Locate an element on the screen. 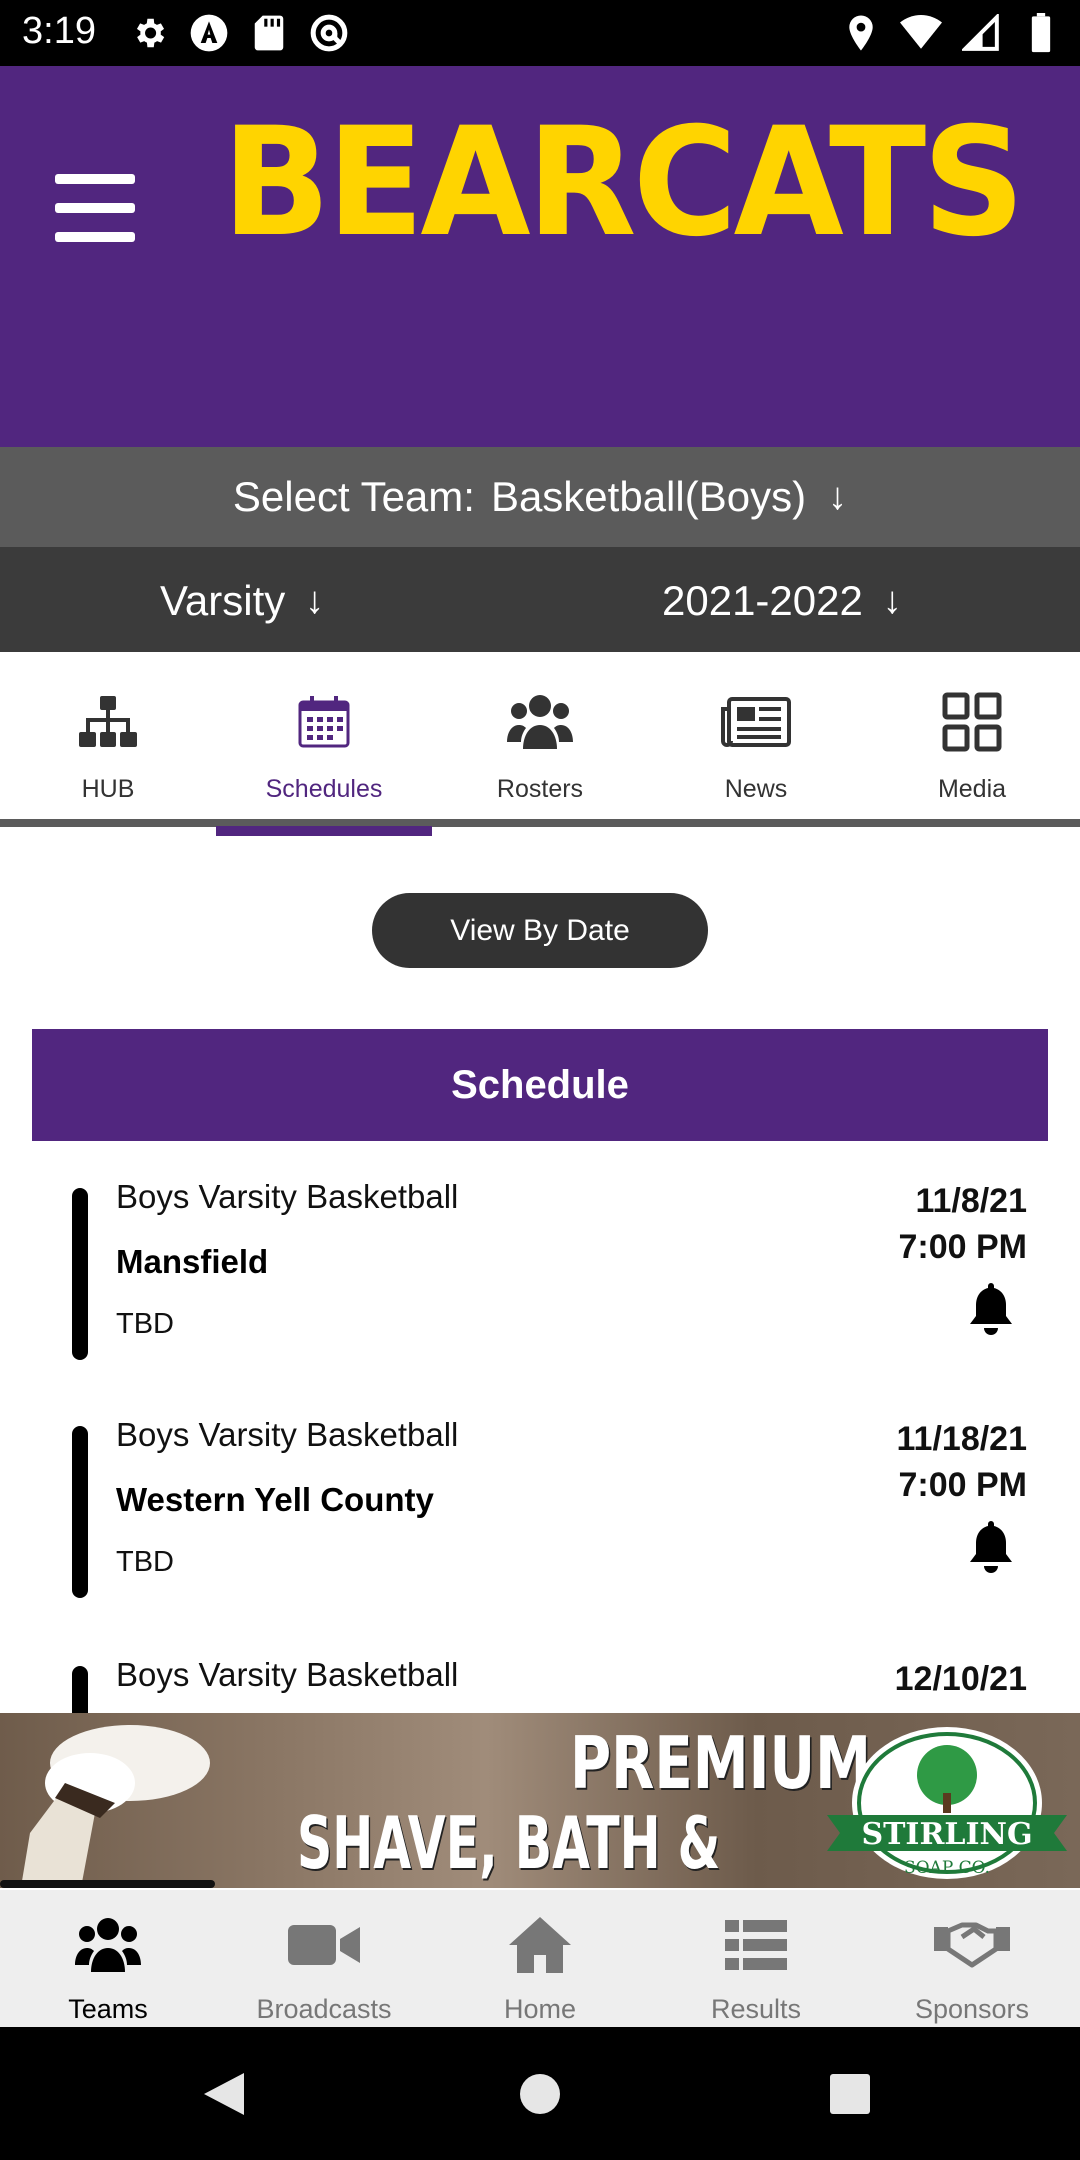  game-date: 12/10/21 is located at coordinates (960, 1679).